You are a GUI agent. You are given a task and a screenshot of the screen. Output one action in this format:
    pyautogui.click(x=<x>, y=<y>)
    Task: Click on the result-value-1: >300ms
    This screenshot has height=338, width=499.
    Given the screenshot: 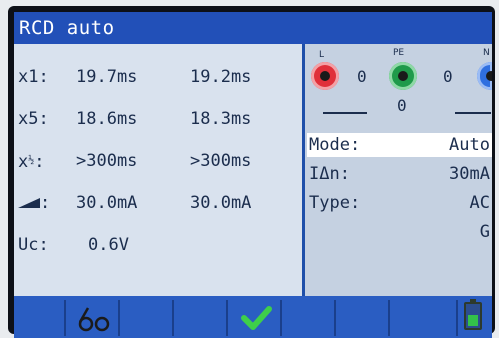 What is the action you would take?
    pyautogui.click(x=107, y=161)
    